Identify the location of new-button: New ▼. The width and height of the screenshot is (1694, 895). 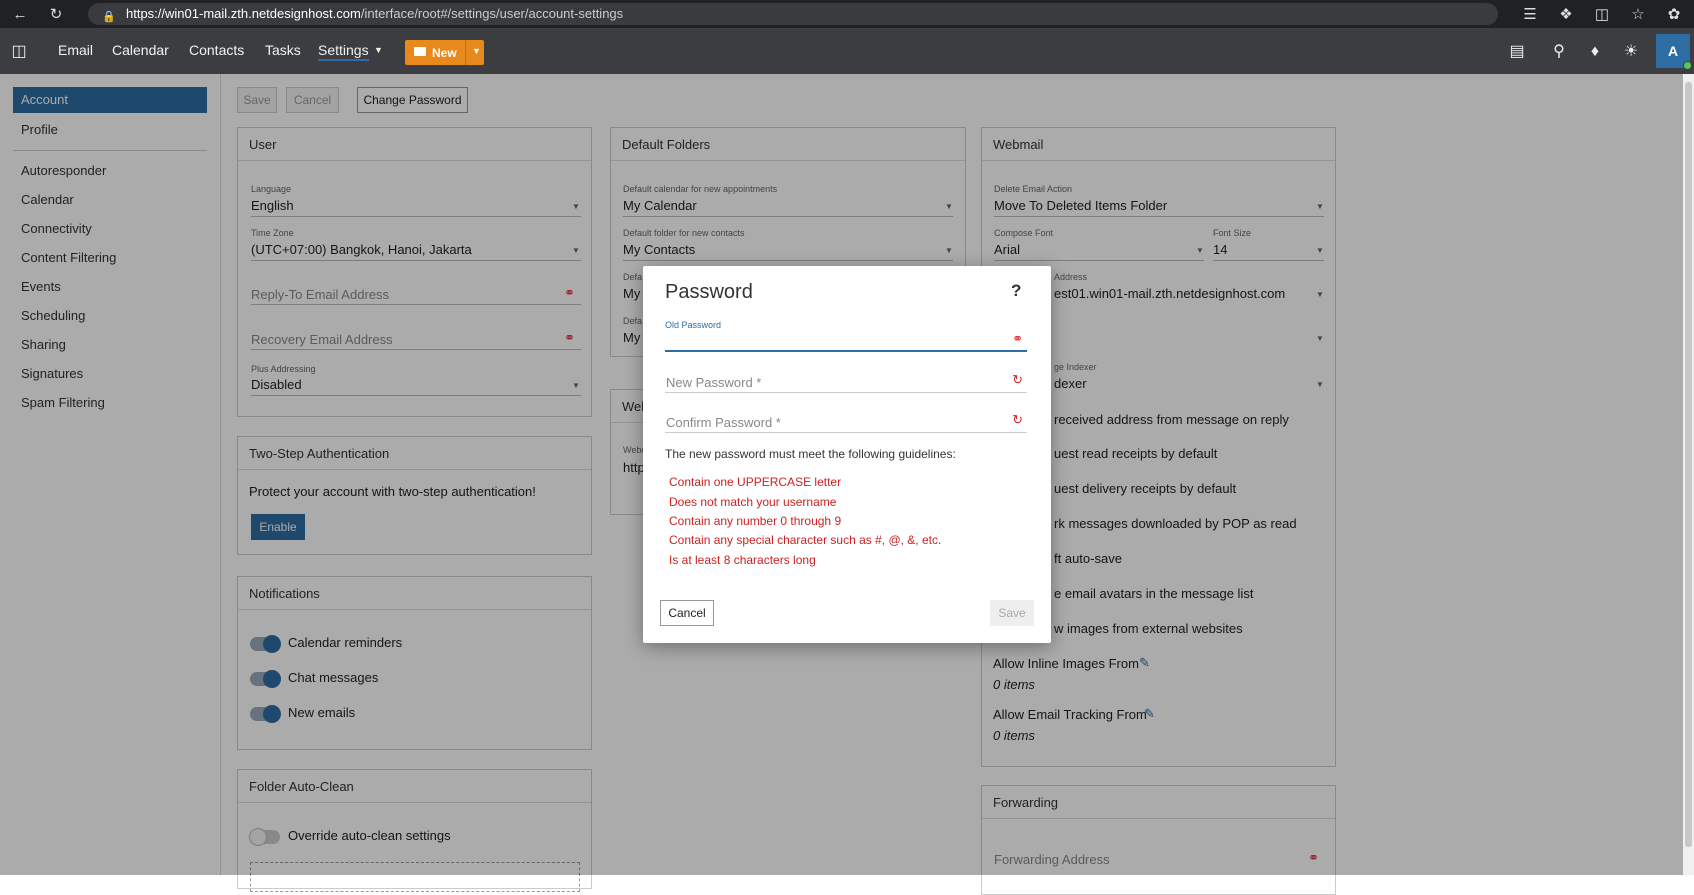
(444, 52).